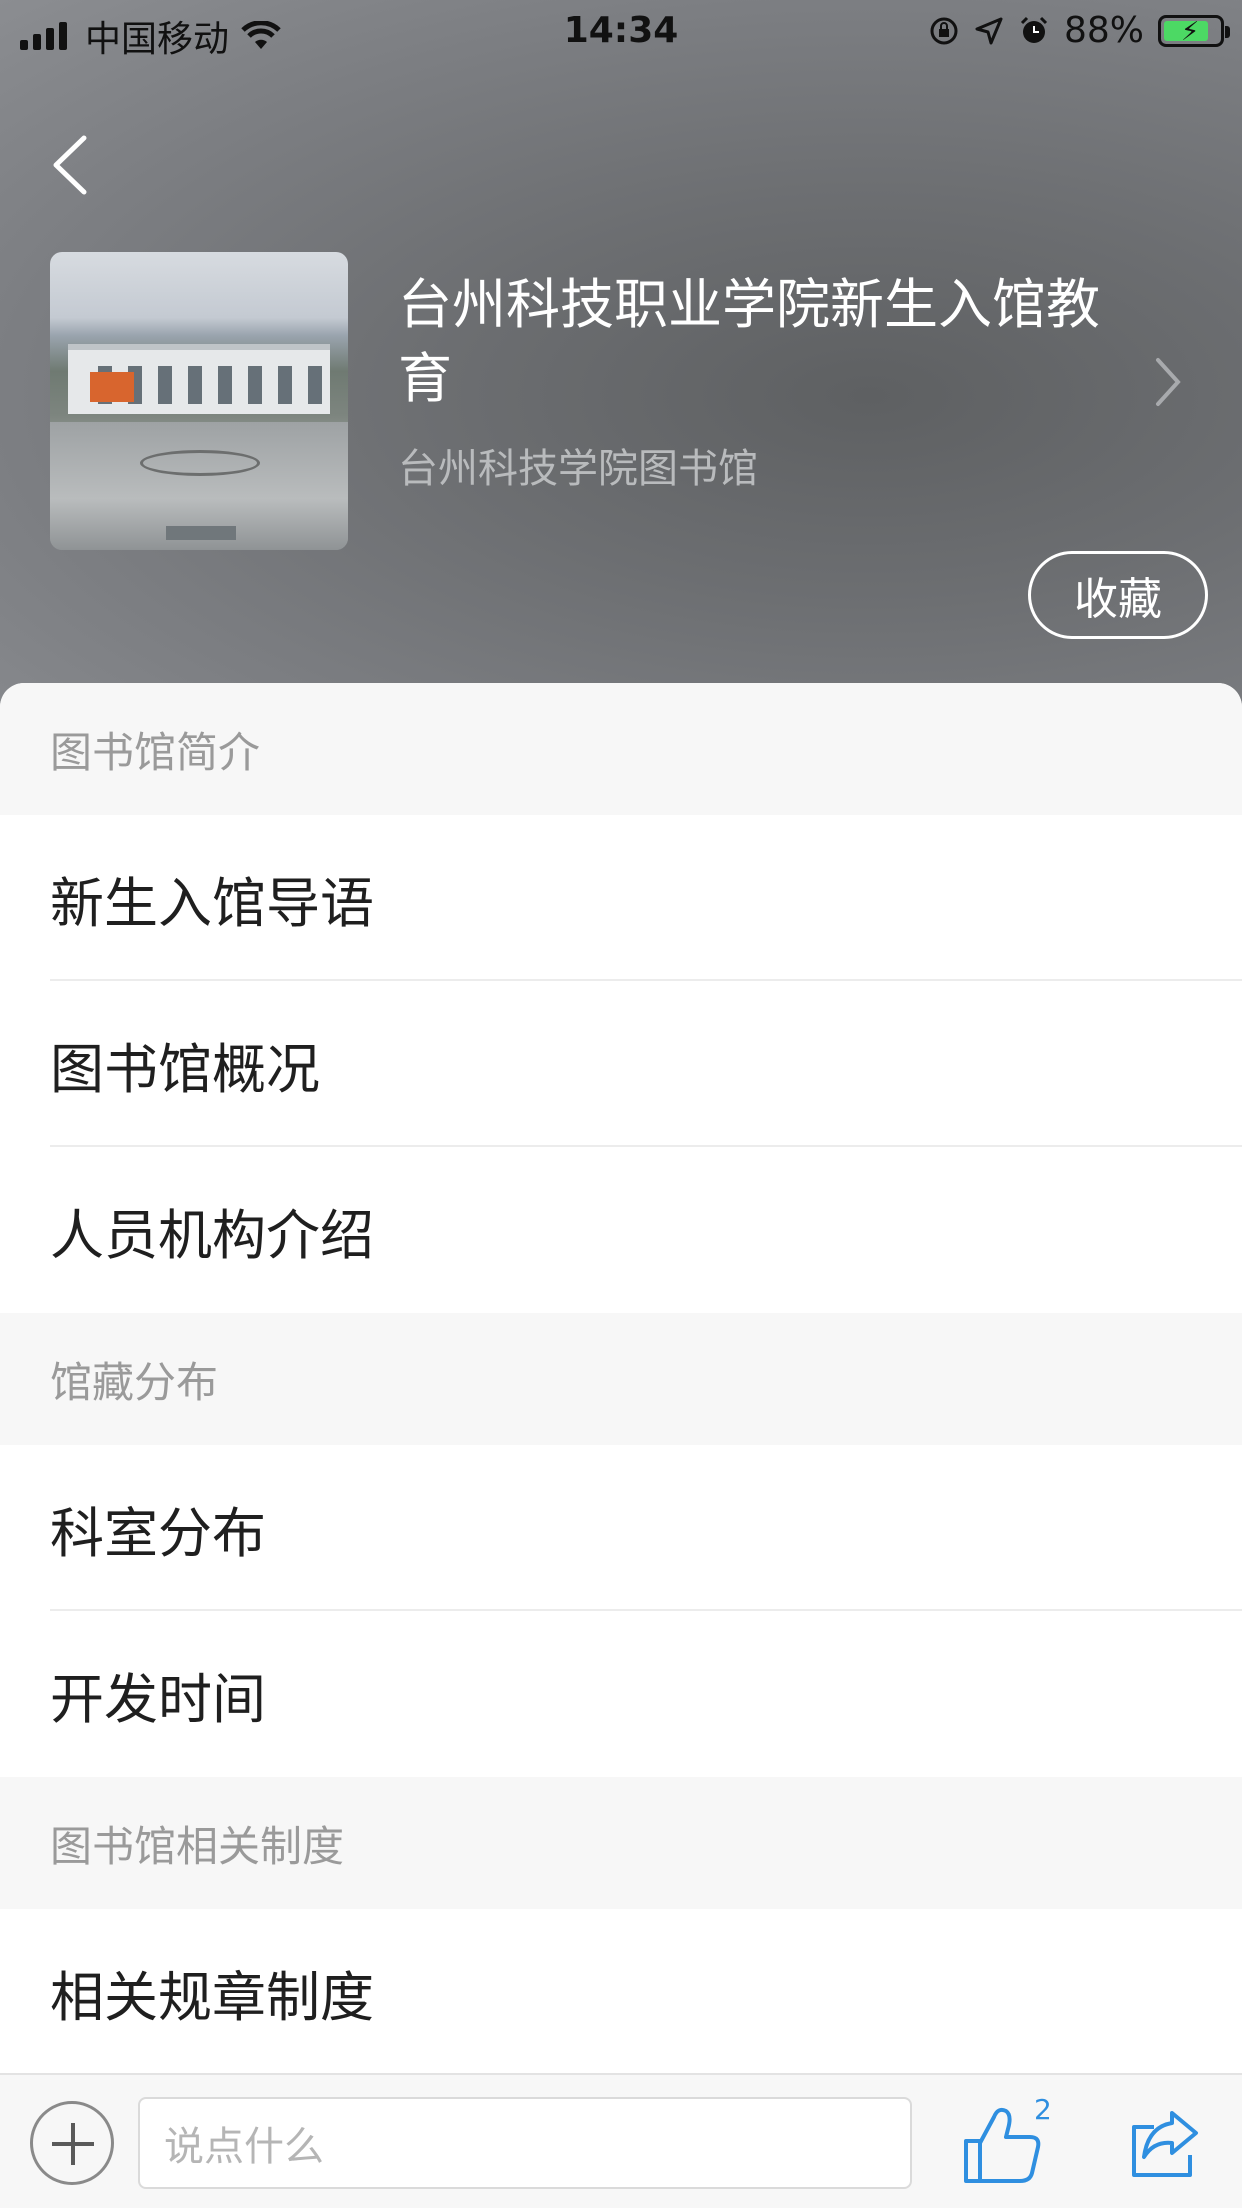  I want to click on cover-image, so click(199, 401).